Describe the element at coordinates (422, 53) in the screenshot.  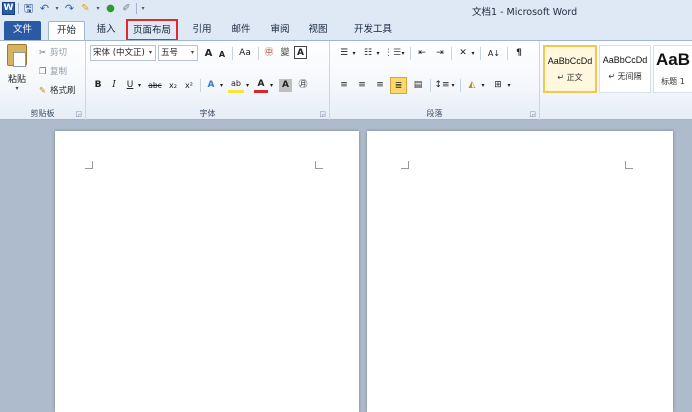
I see `decrease-indent-icon: ⇤` at that location.